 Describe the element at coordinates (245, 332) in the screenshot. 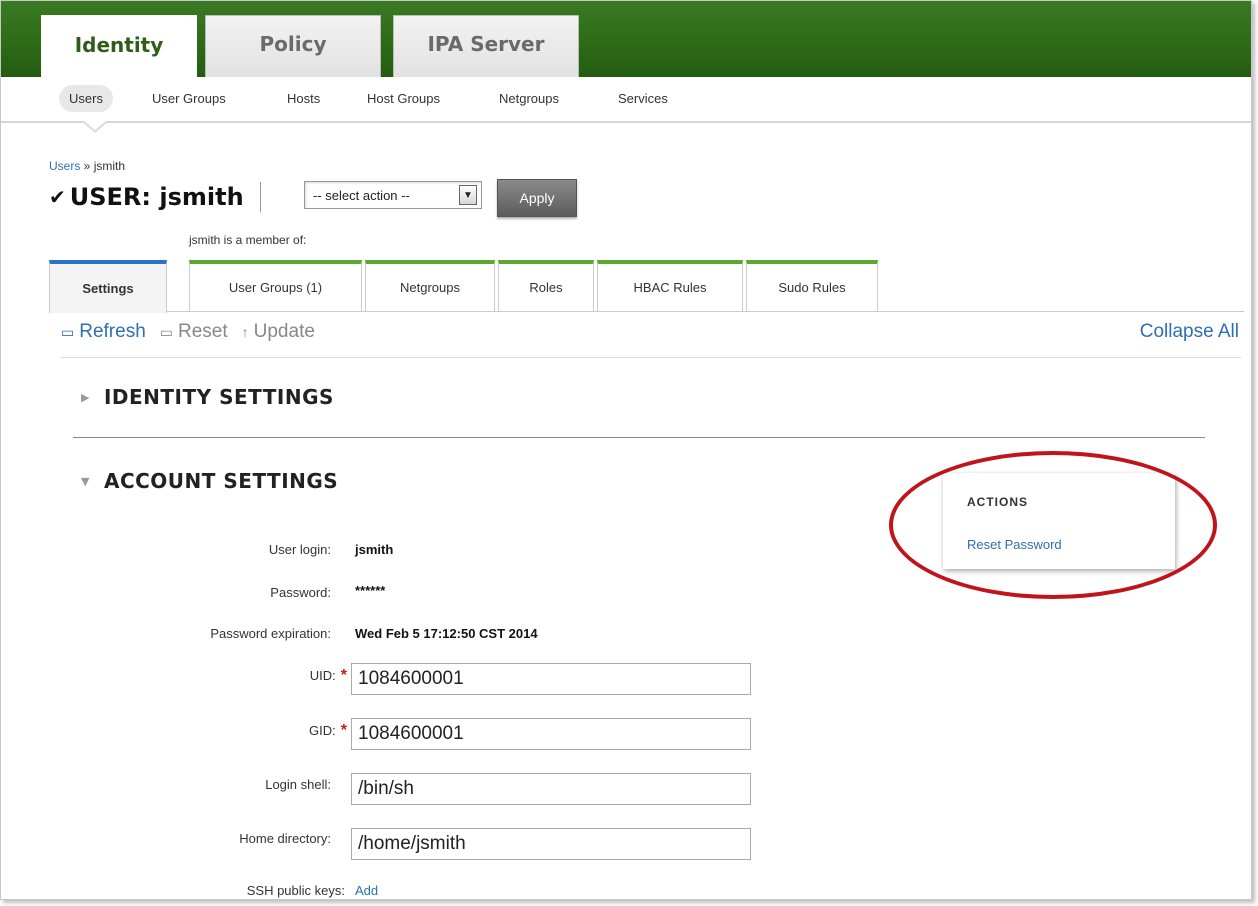

I see `up-arrow-icon: ↑` at that location.